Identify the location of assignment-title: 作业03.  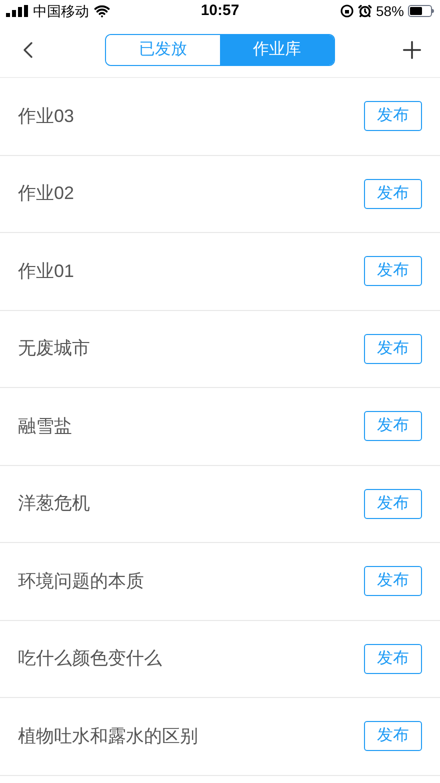
(46, 116).